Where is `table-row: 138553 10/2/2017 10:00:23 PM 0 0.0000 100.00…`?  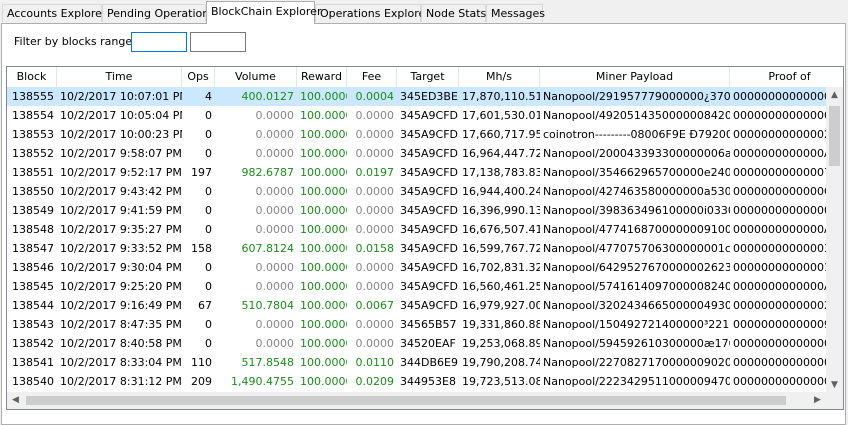 table-row: 138553 10/2/2017 10:00:23 PM 0 0.0000 100.00… is located at coordinates (425, 134).